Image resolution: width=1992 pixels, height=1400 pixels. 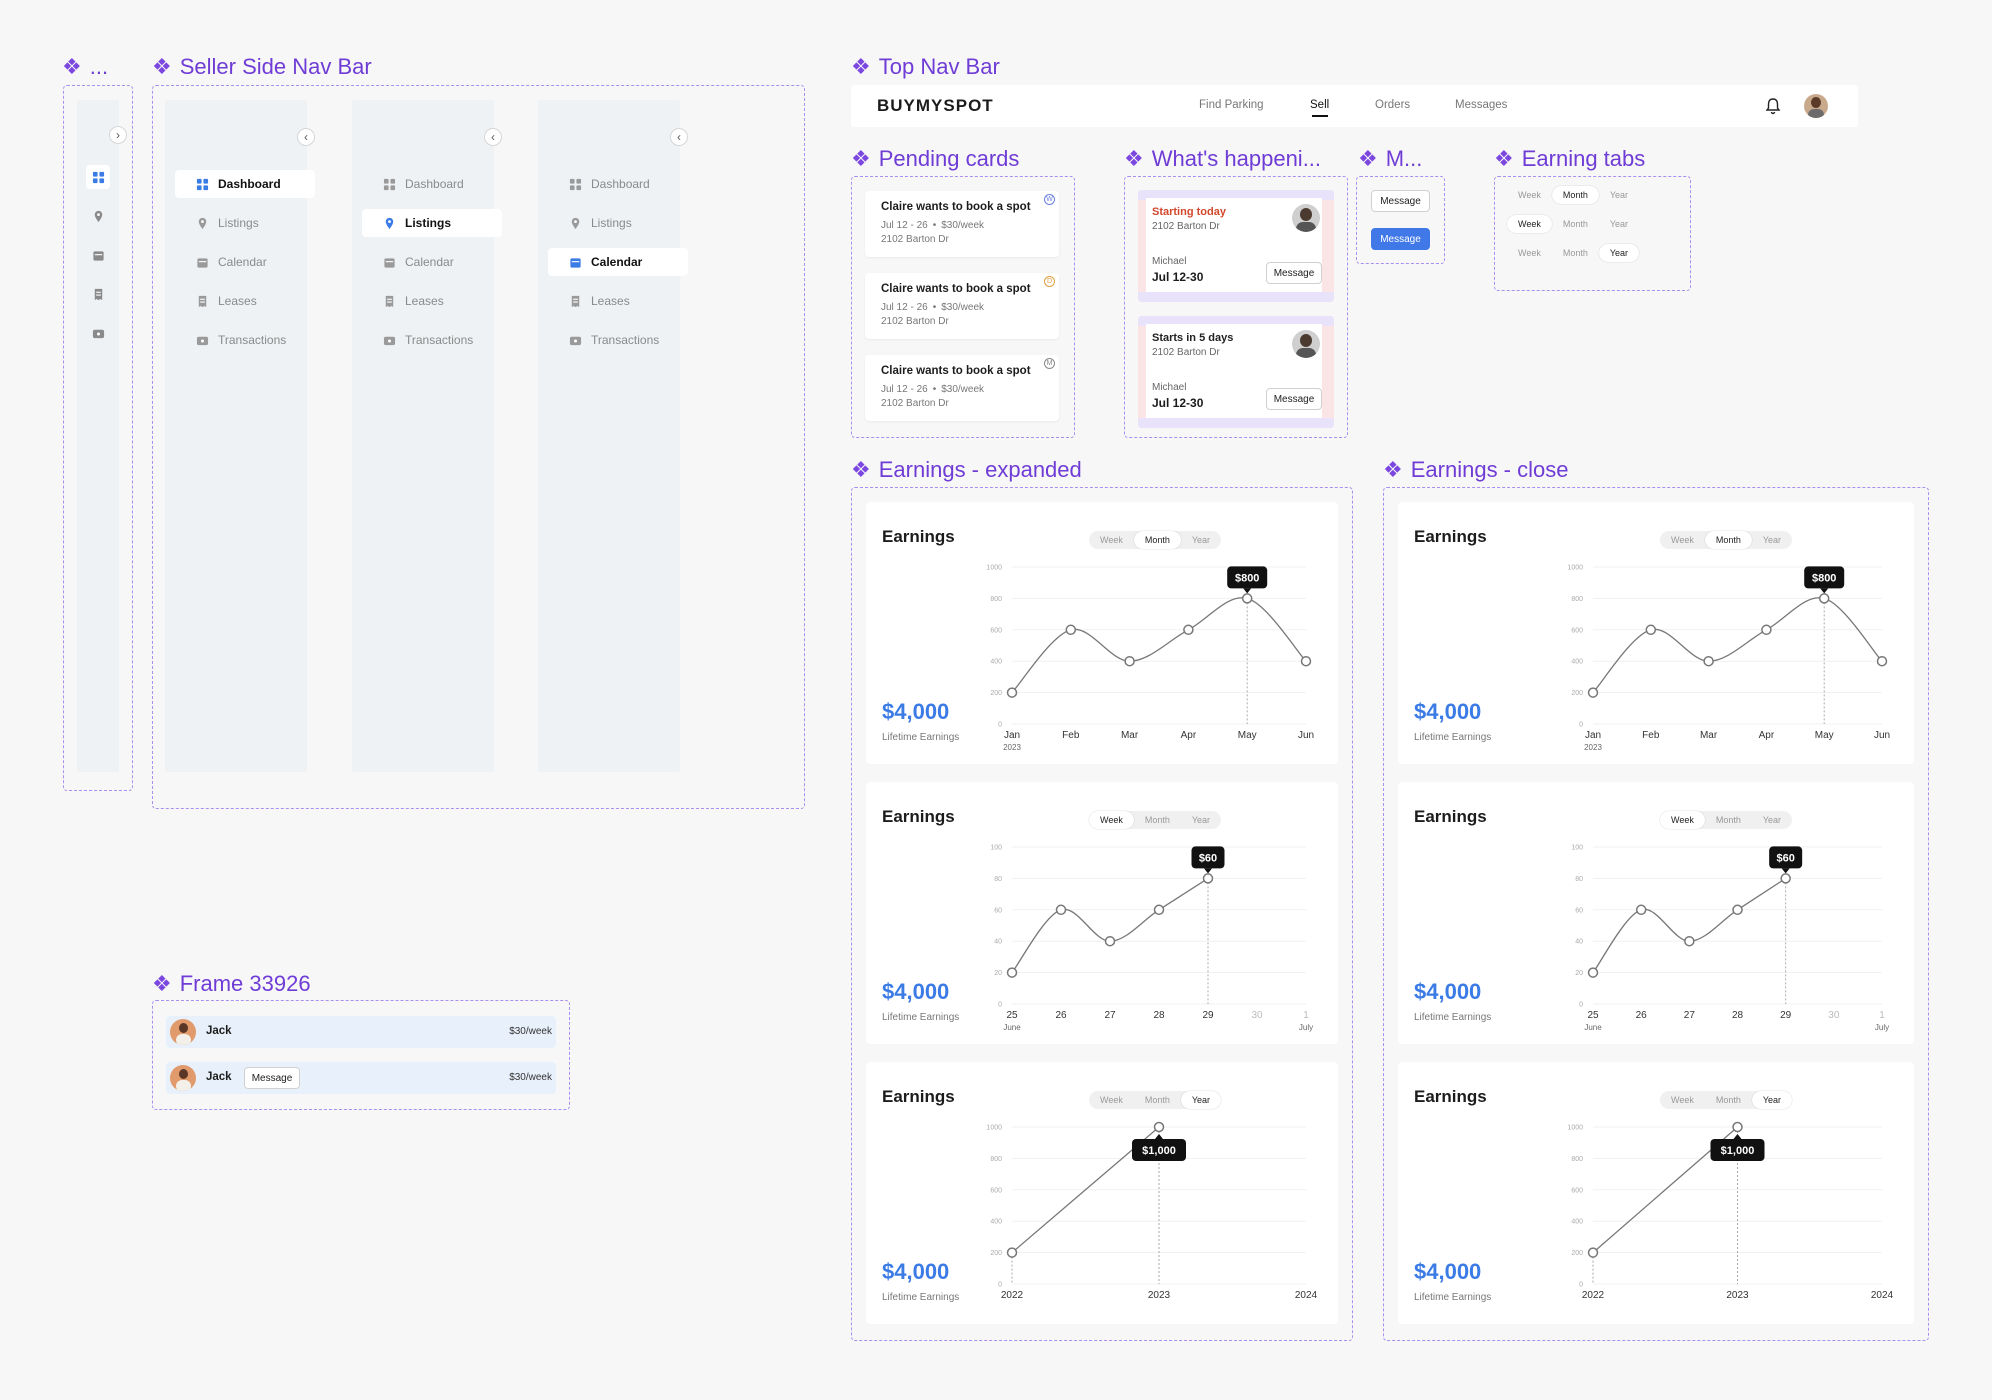 I want to click on chevron-left-icon: ‹, so click(x=306, y=137).